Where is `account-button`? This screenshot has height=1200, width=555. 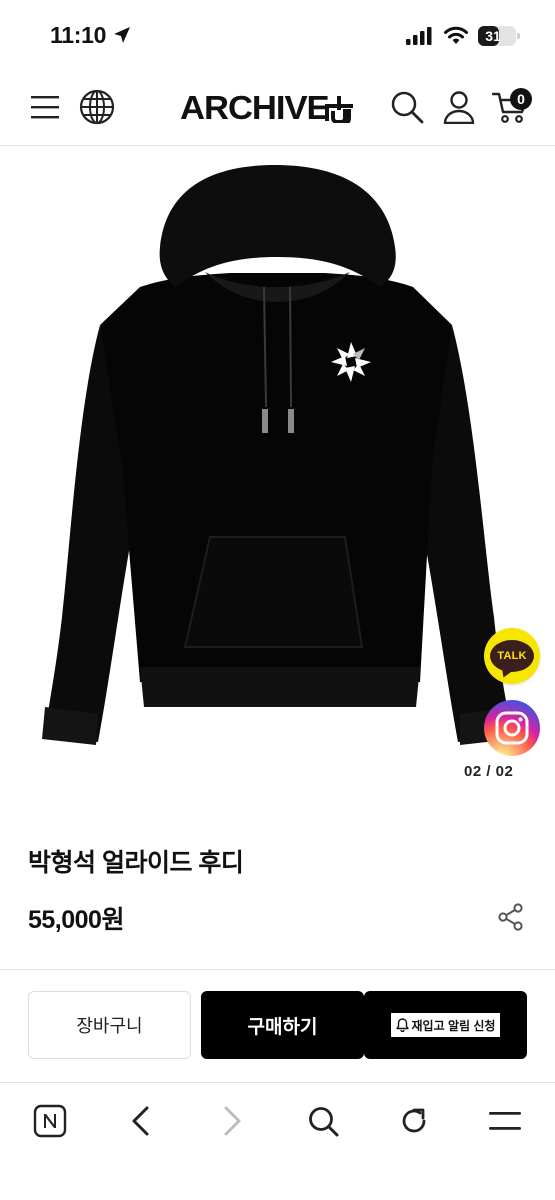 account-button is located at coordinates (459, 107).